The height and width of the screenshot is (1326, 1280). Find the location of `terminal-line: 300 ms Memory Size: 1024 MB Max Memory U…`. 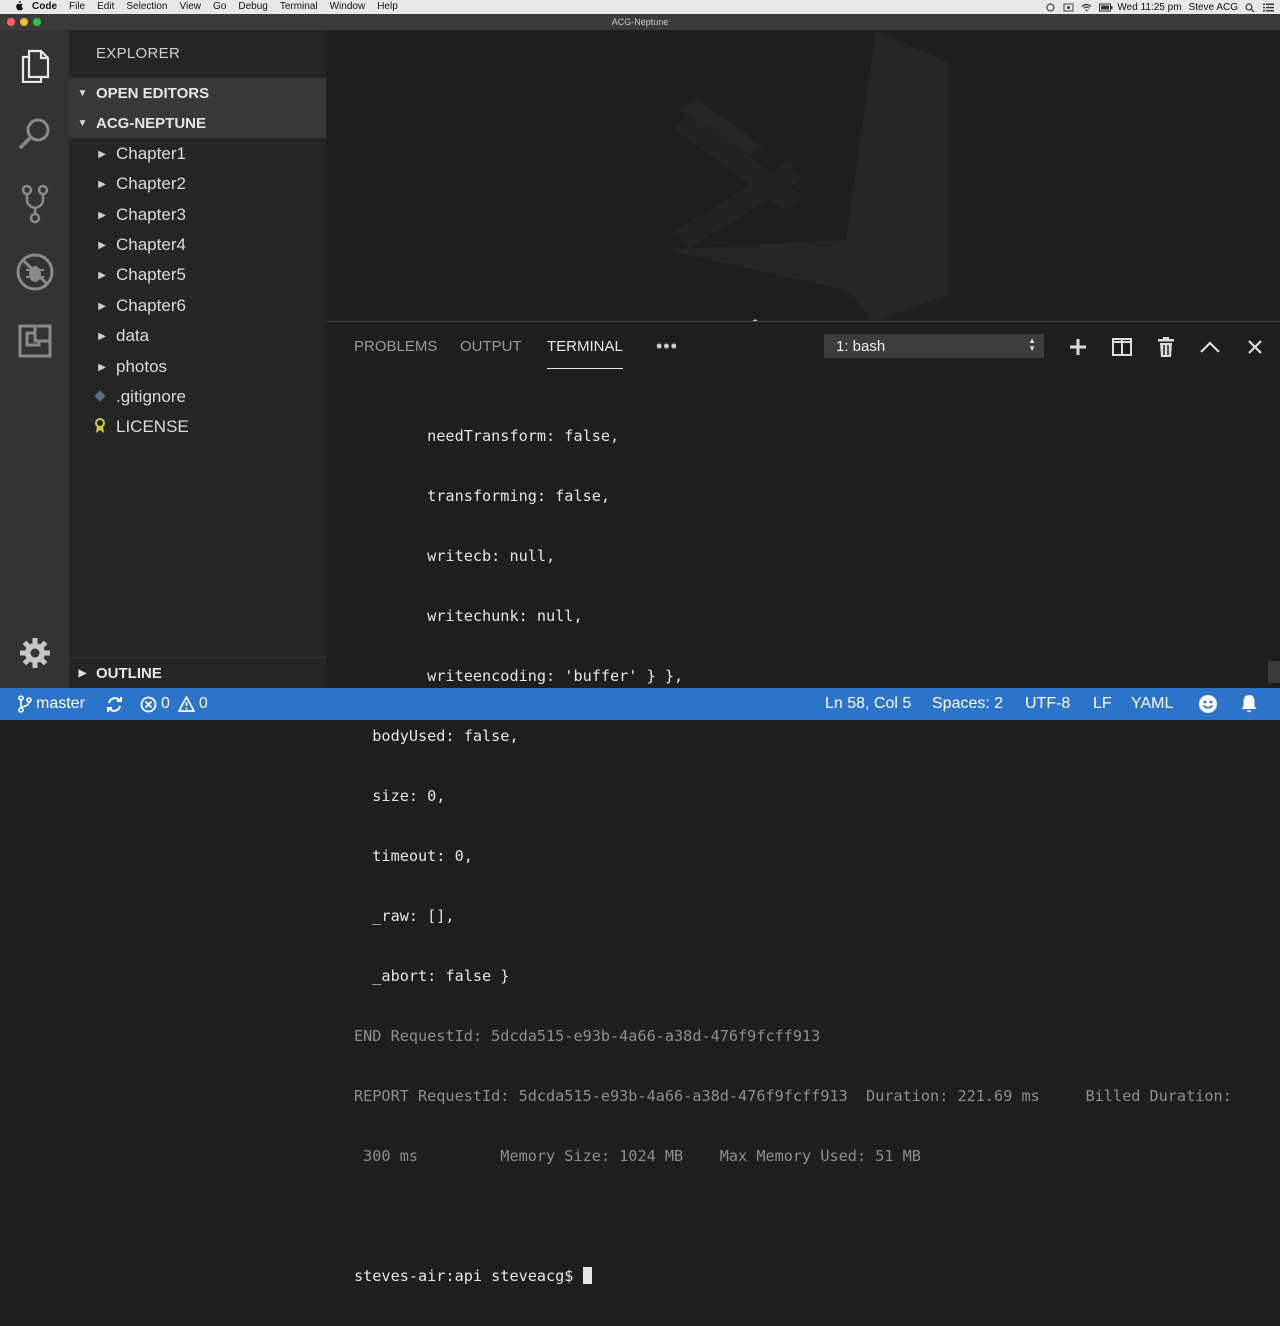

terminal-line: 300 ms Memory Size: 1024 MB Max Memory U… is located at coordinates (637, 1156).